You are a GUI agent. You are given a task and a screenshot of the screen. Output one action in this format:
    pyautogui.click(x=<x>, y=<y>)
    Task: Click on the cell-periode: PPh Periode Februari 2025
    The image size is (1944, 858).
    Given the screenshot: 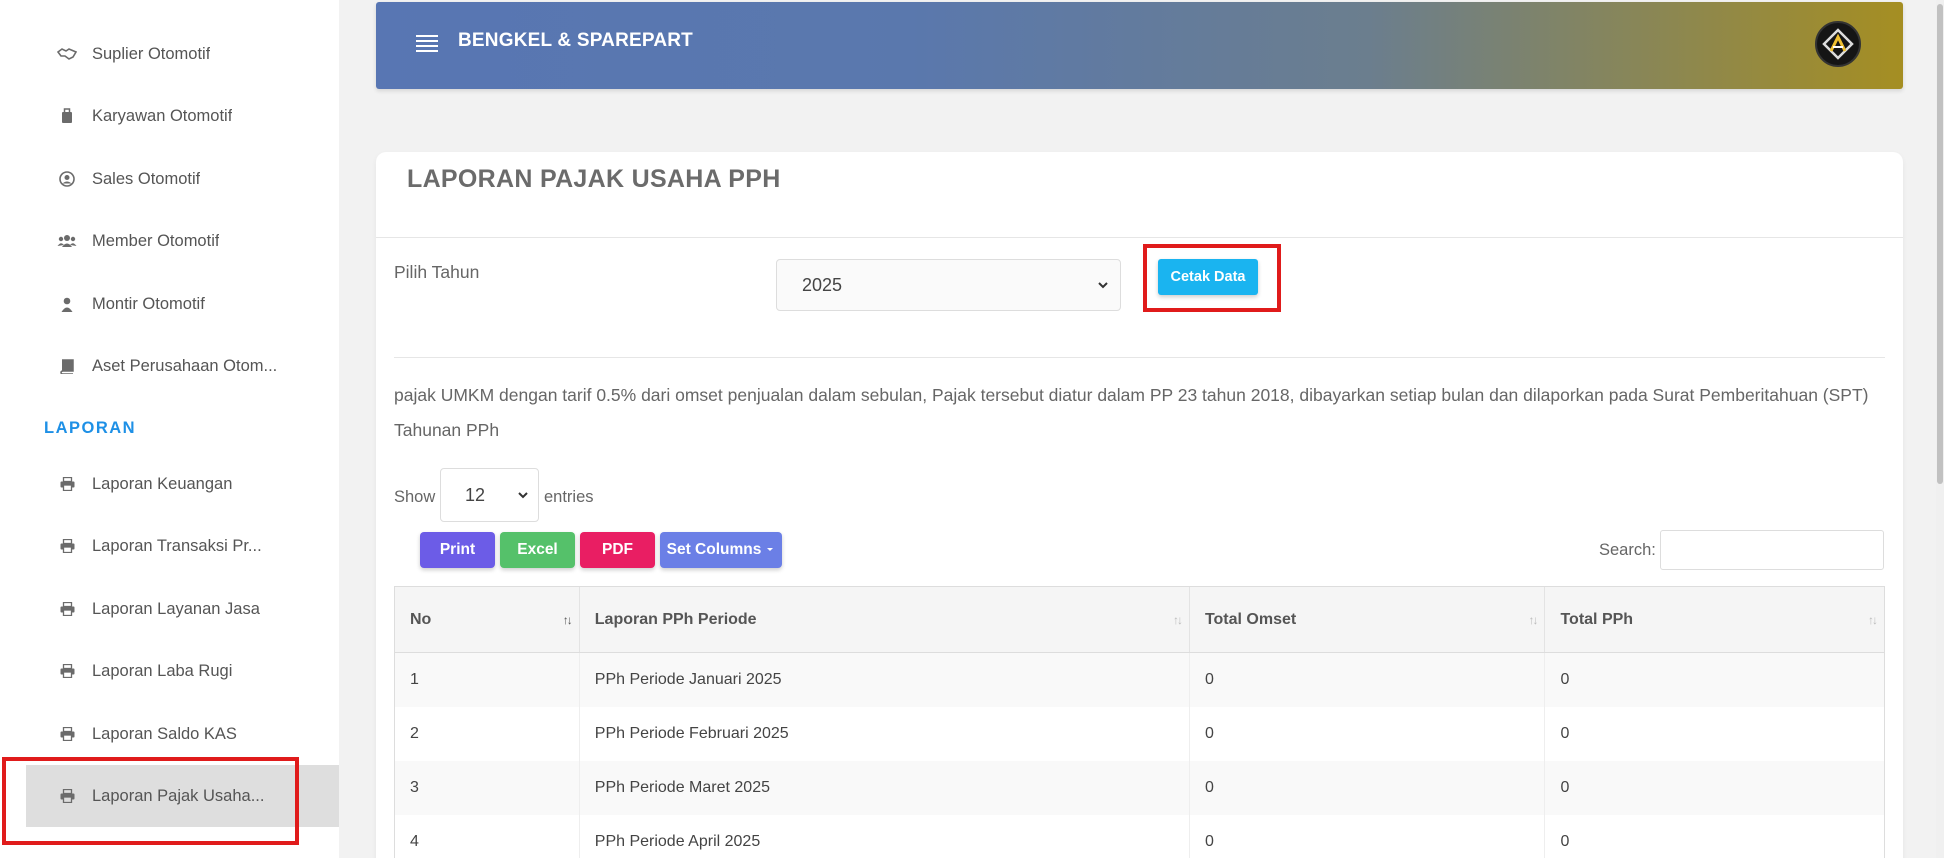 What is the action you would take?
    pyautogui.click(x=885, y=734)
    